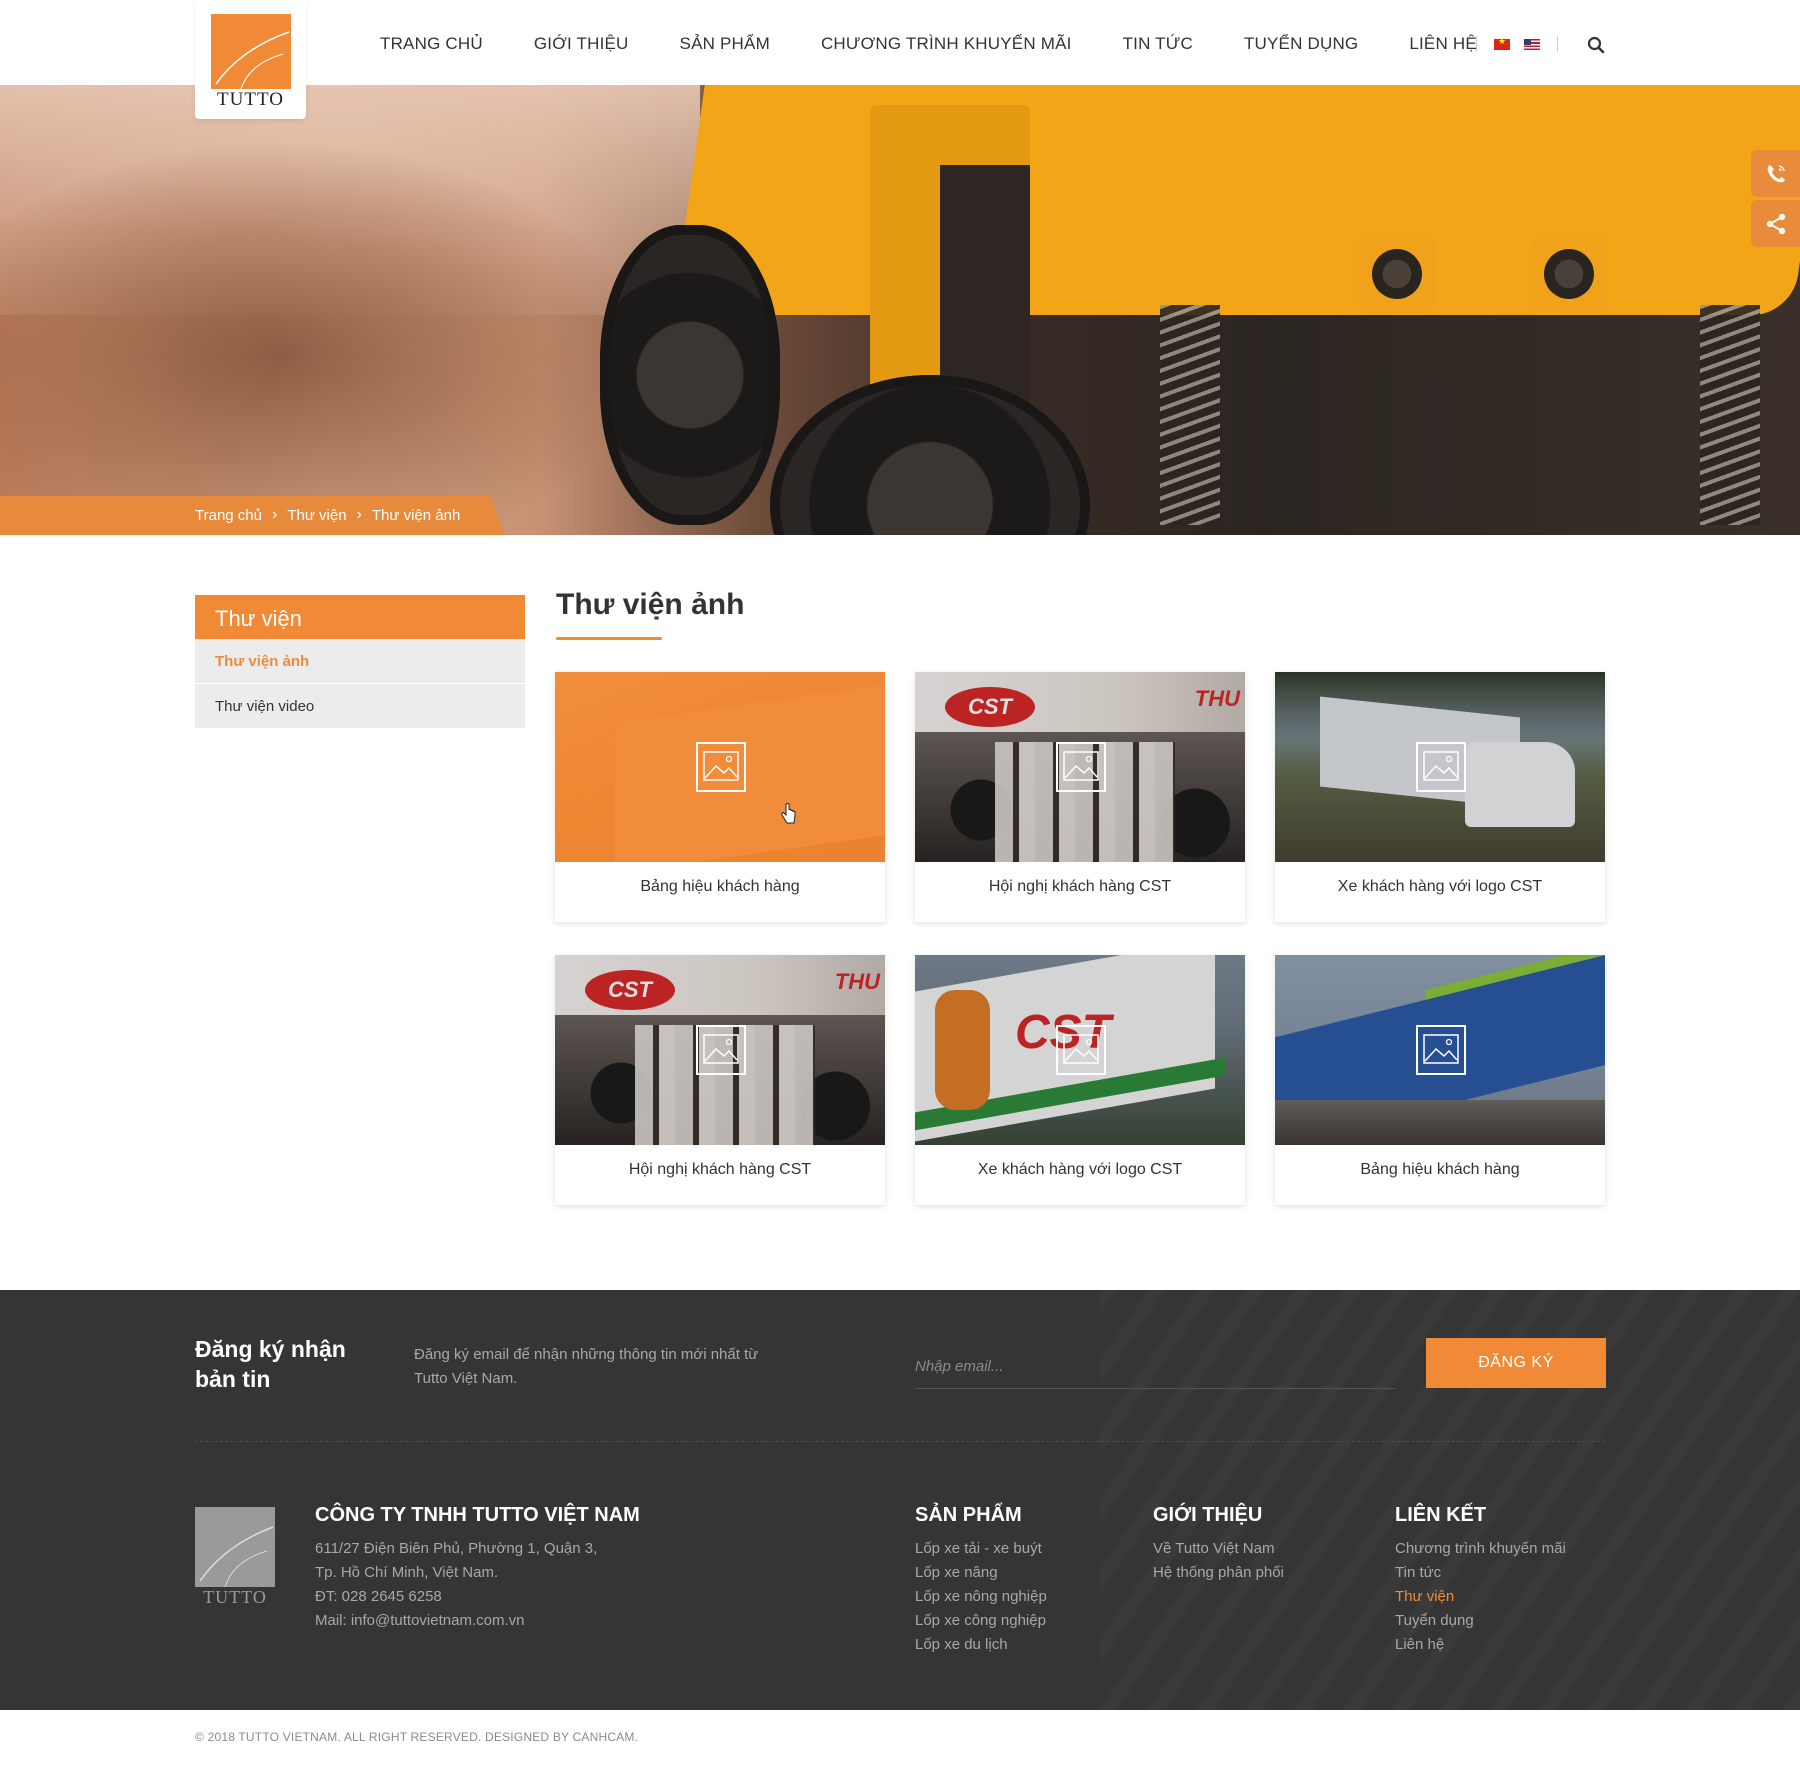  Describe the element at coordinates (1218, 1573) in the screenshot. I see `footer-link: Hệ thống phân phối` at that location.